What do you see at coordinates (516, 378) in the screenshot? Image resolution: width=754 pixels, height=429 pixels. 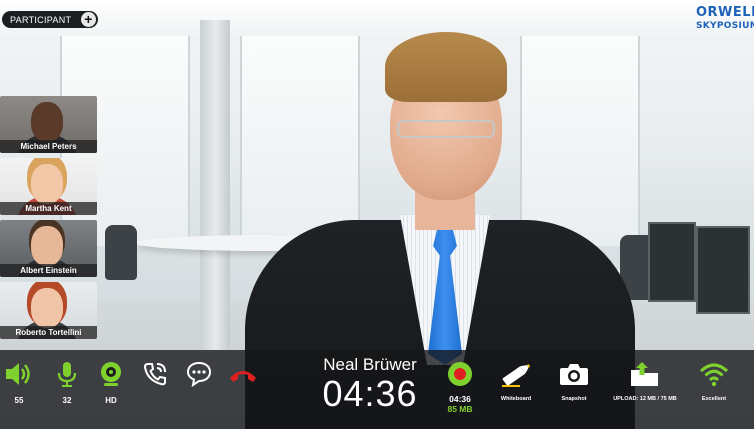 I see `marker-icon` at bounding box center [516, 378].